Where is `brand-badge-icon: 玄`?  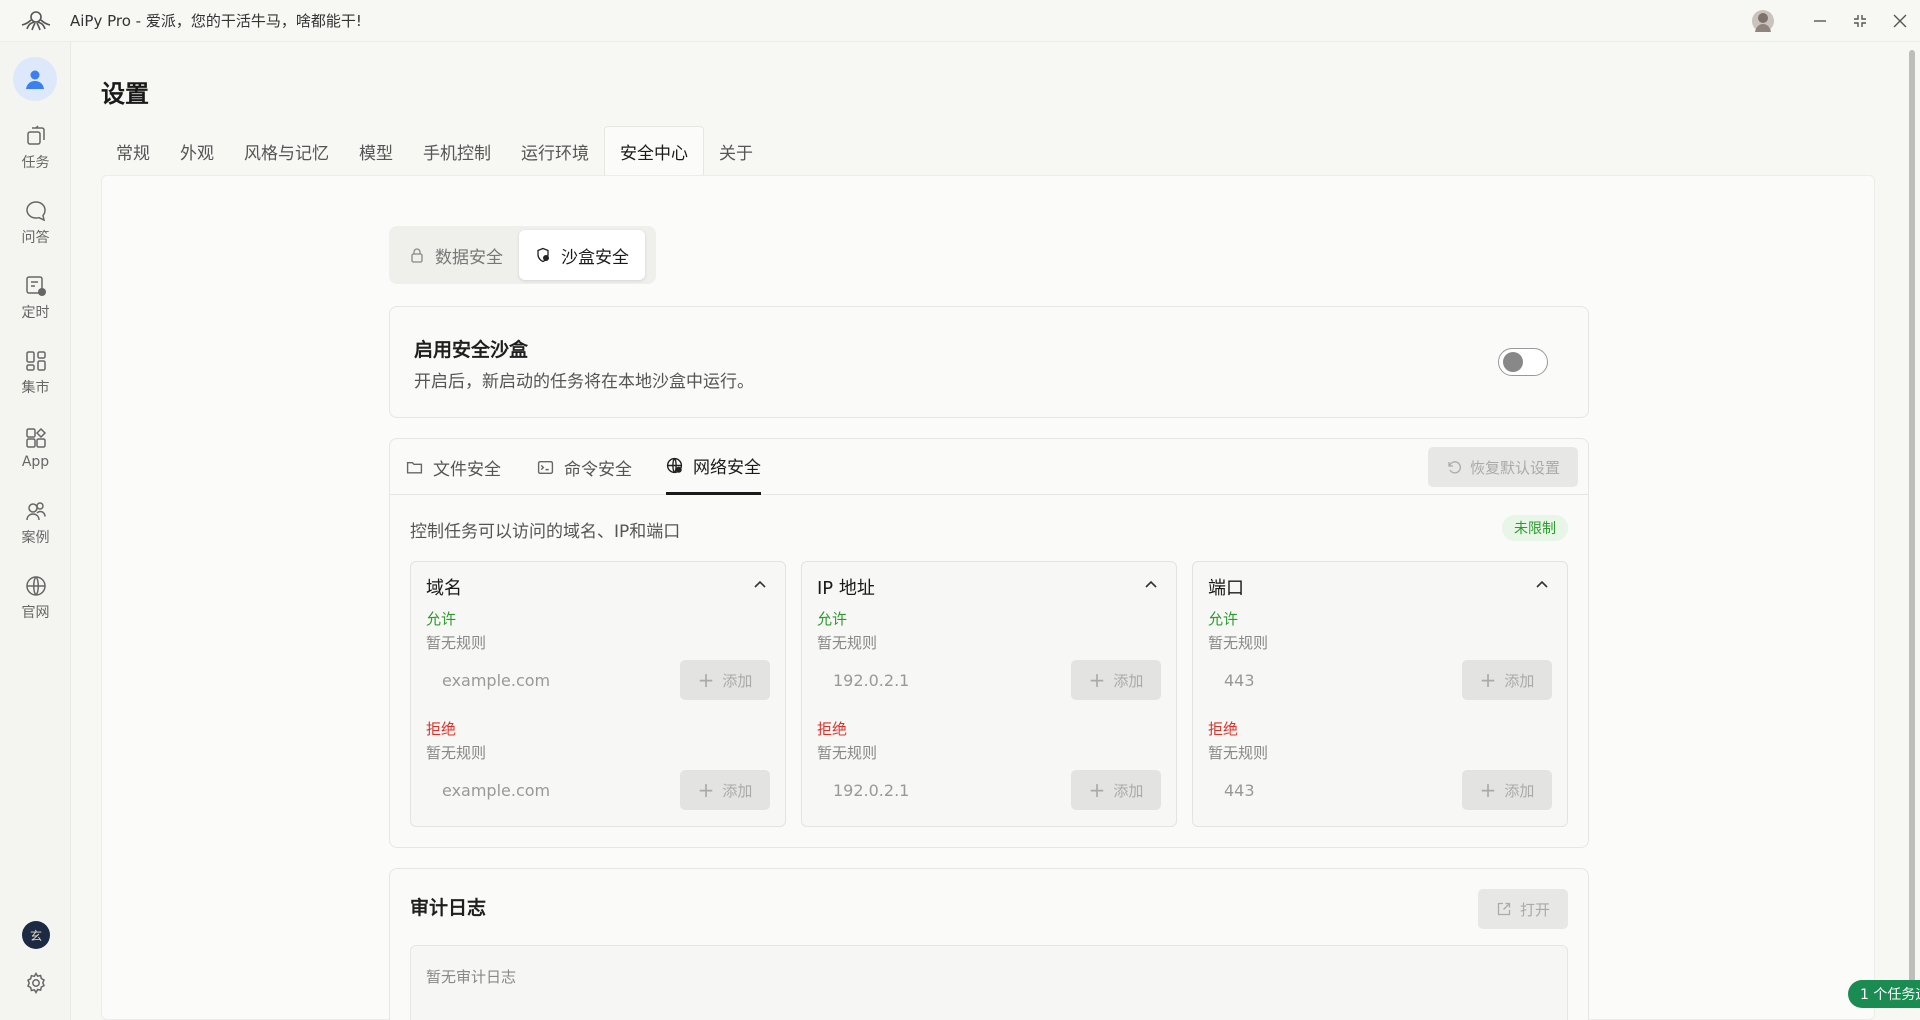 brand-badge-icon: 玄 is located at coordinates (36, 935).